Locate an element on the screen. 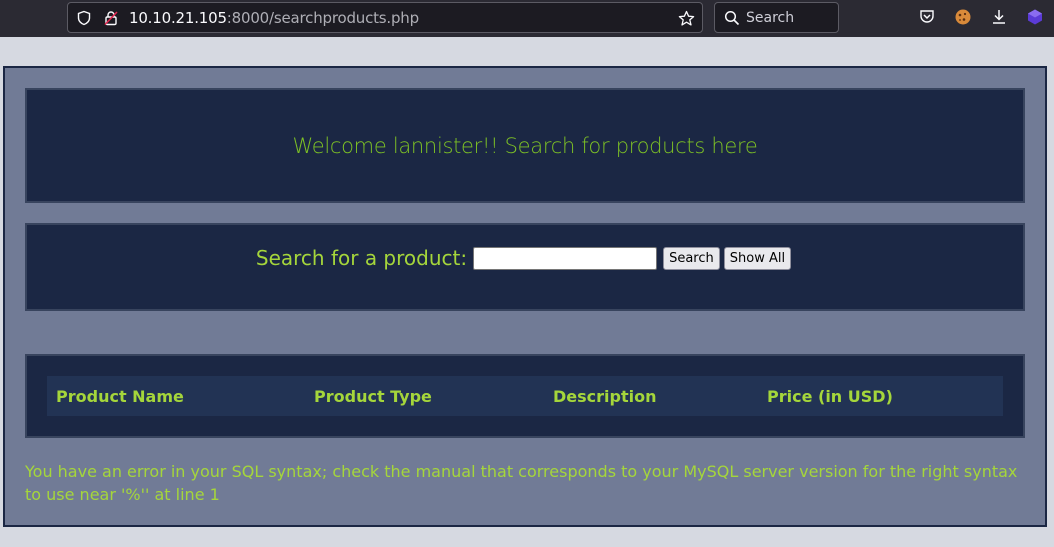 This screenshot has width=1054, height=547. pocket-icon is located at coordinates (927, 19).